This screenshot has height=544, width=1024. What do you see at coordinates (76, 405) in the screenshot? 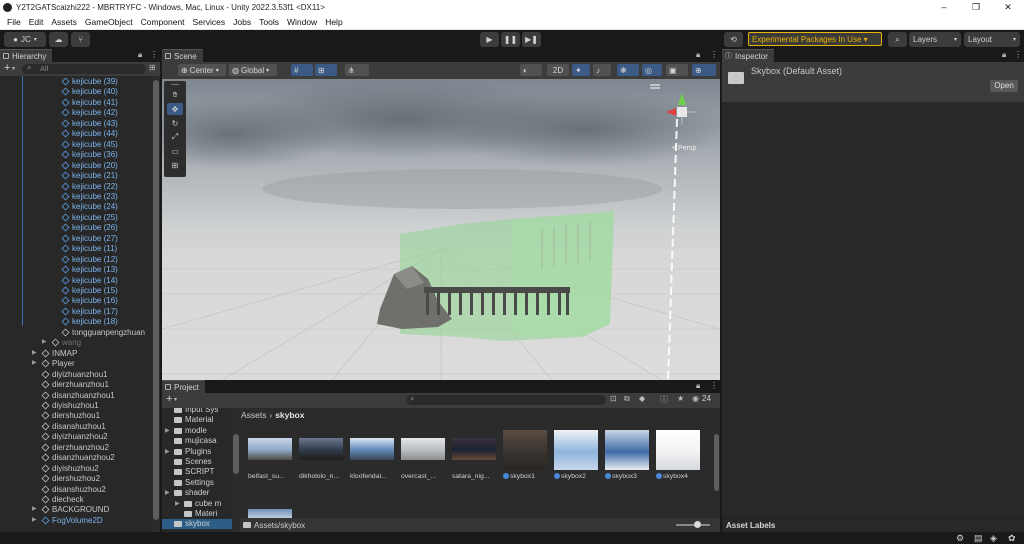
I see `hierarchy-item: diyishuzhou1` at bounding box center [76, 405].